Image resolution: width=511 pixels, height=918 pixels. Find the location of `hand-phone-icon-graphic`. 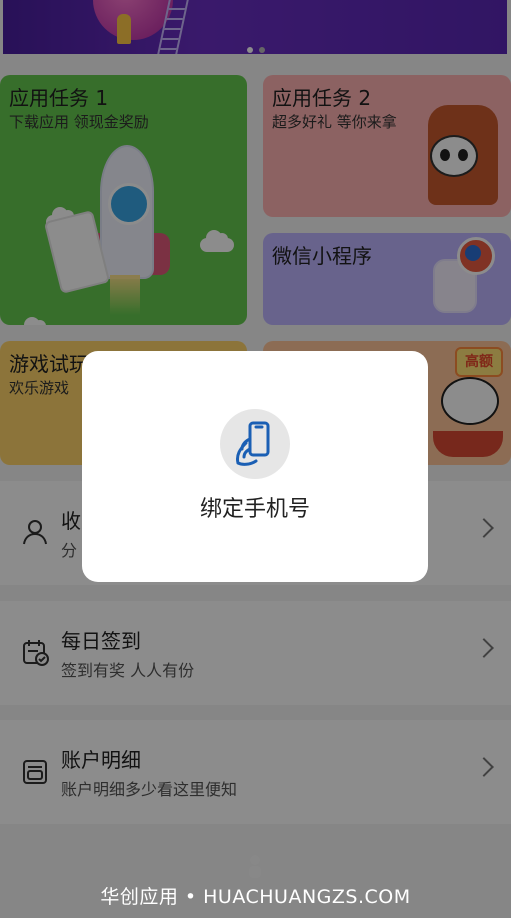

hand-phone-icon-graphic is located at coordinates (253, 443).